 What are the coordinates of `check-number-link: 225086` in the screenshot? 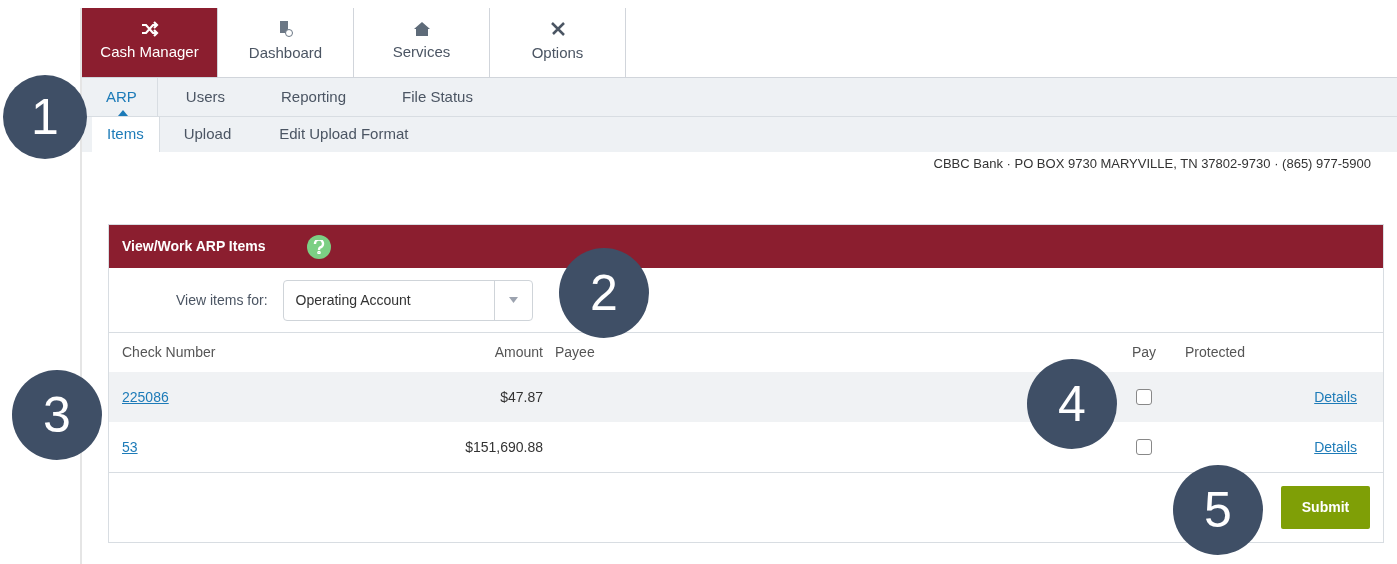 It's located at (145, 397).